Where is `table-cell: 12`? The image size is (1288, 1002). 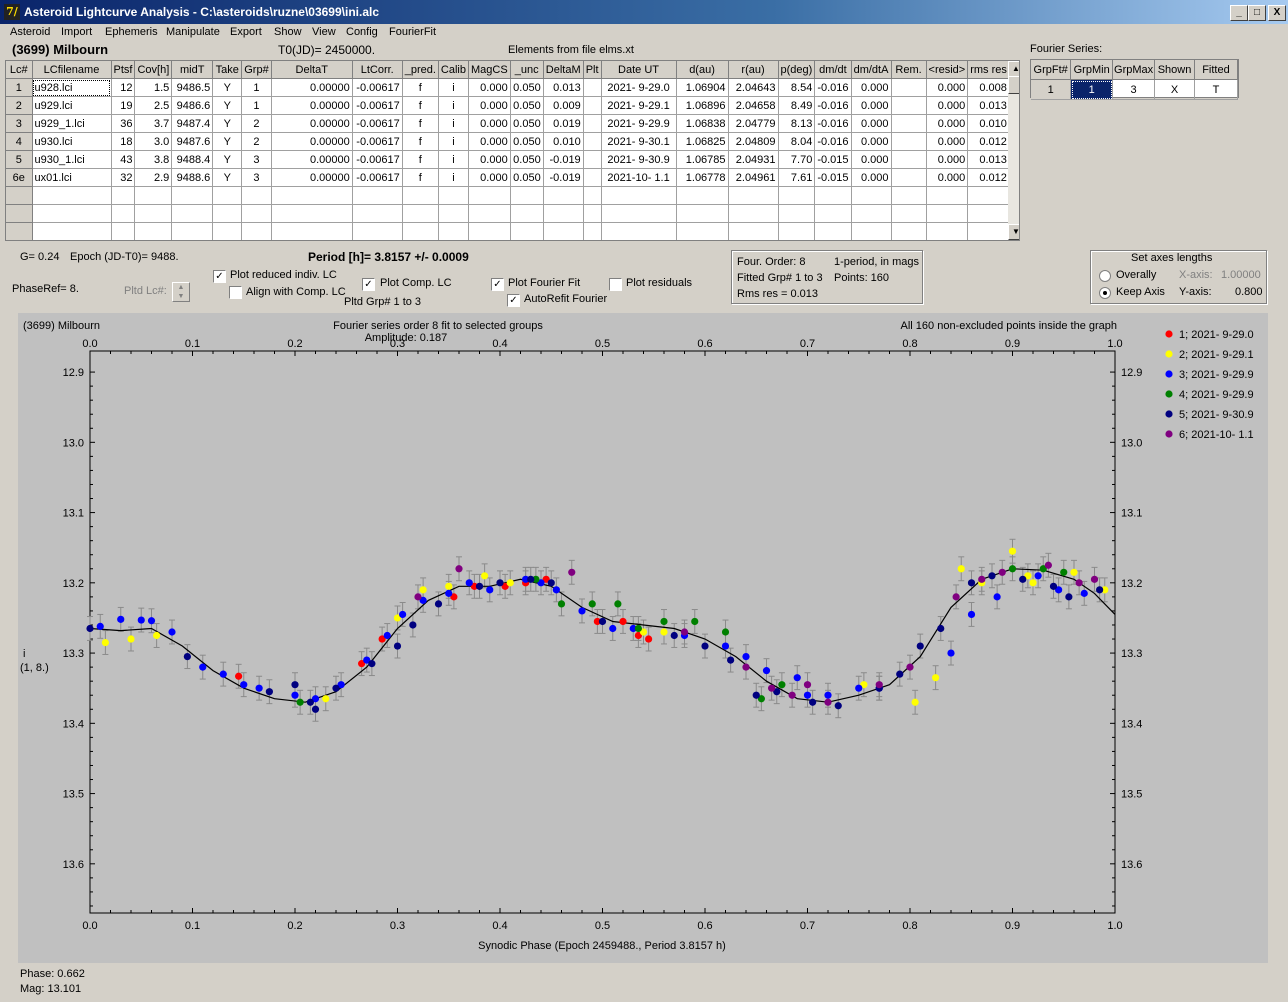 table-cell: 12 is located at coordinates (123, 87).